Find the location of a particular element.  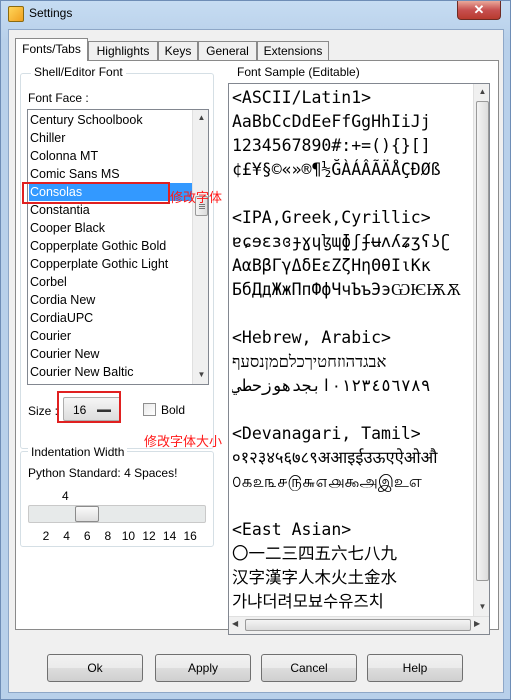

scroll-down-icon: ▼ is located at coordinates (201, 375).